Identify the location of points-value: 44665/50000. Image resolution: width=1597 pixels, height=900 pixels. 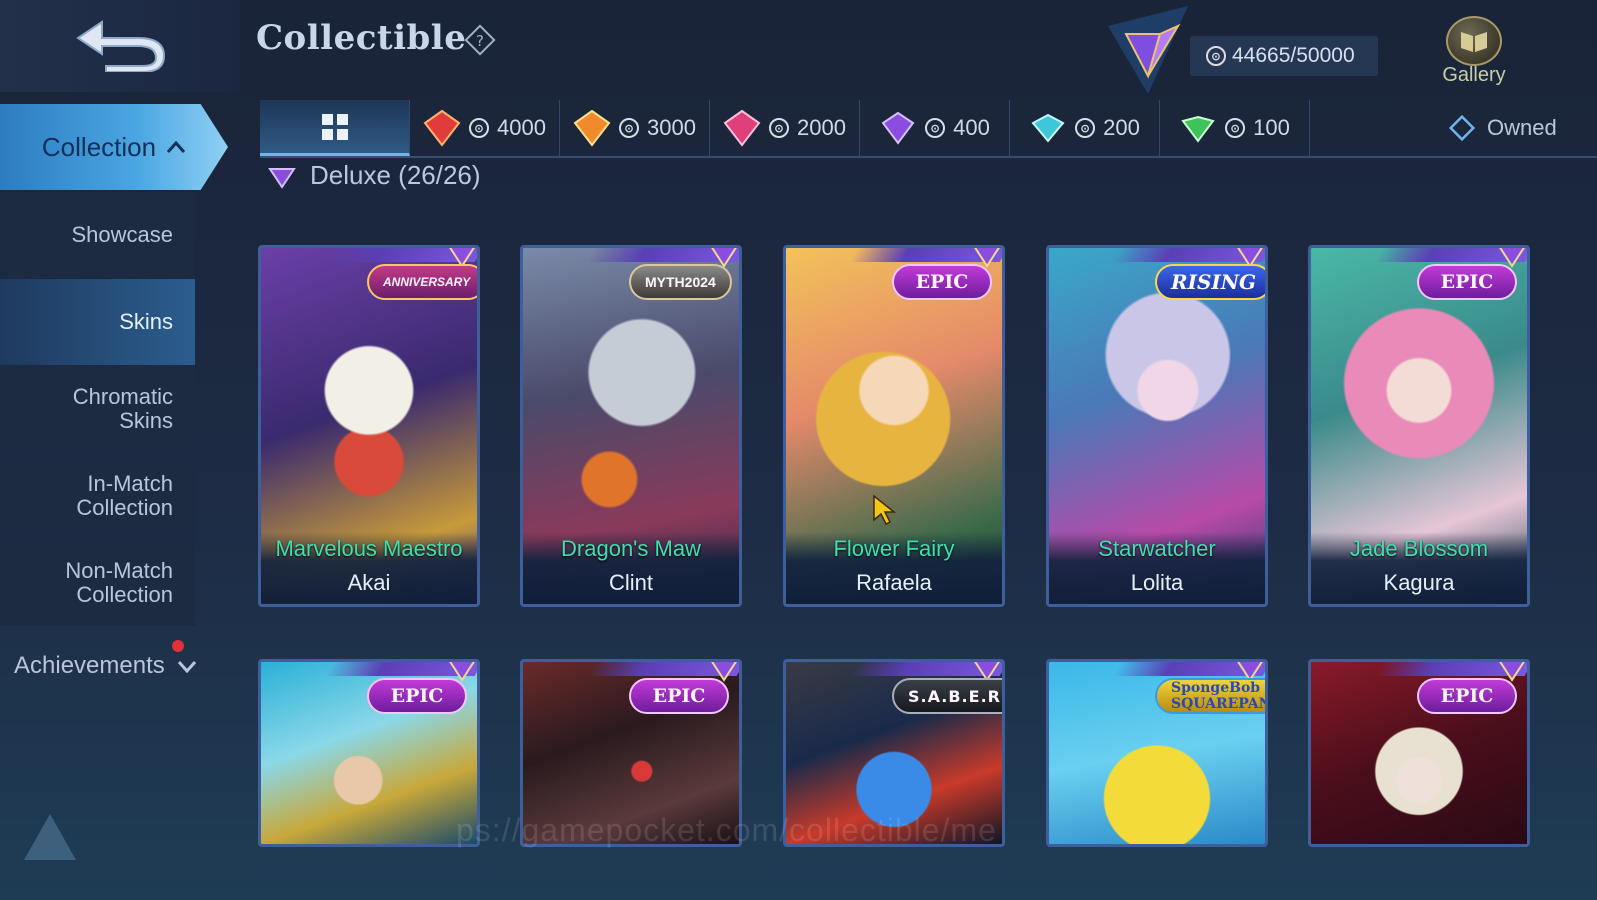
(1293, 55).